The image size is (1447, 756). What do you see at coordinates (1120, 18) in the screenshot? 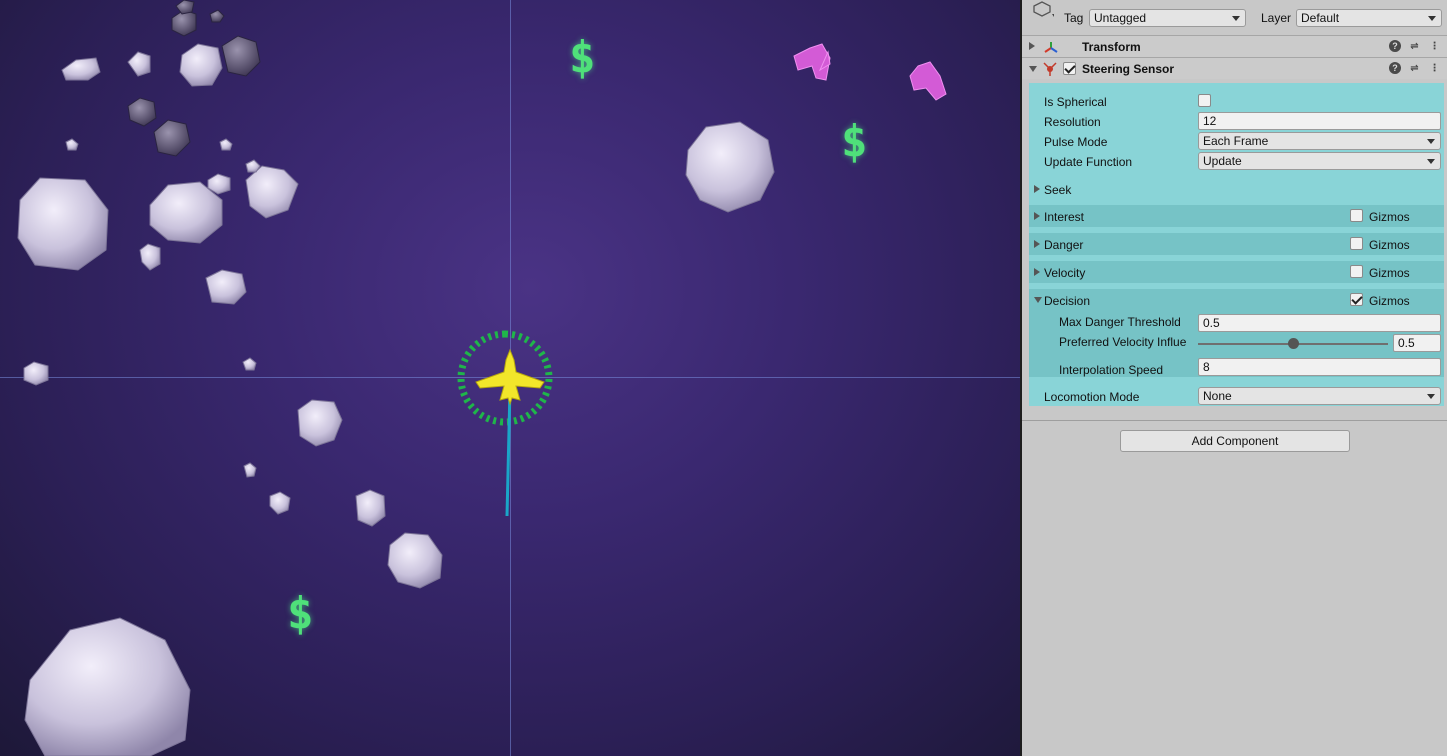
I see `tag-value: Untagged` at bounding box center [1120, 18].